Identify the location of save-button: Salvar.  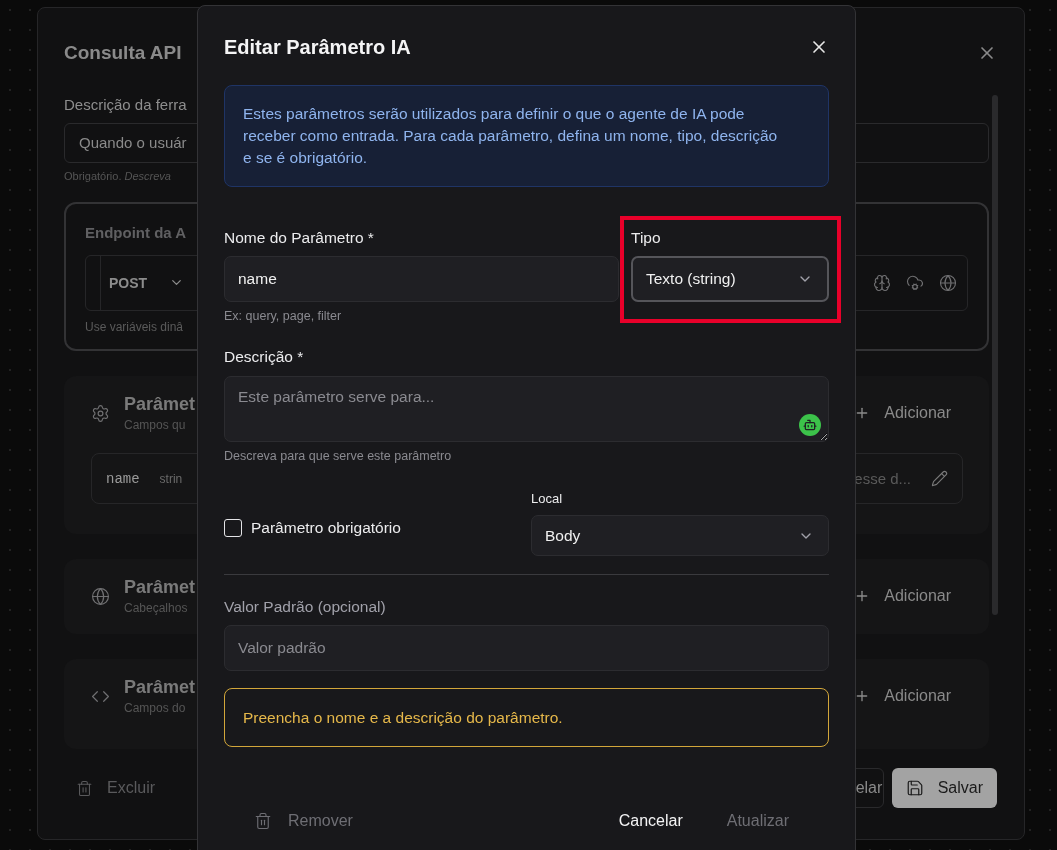
(944, 788).